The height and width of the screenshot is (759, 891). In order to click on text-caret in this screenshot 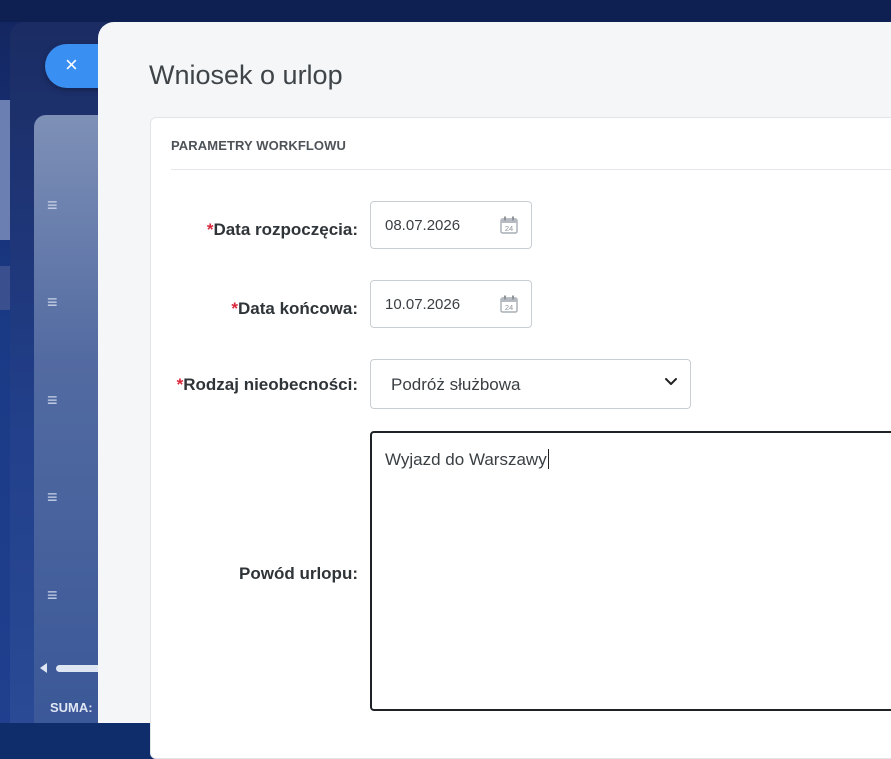, I will do `click(548, 459)`.